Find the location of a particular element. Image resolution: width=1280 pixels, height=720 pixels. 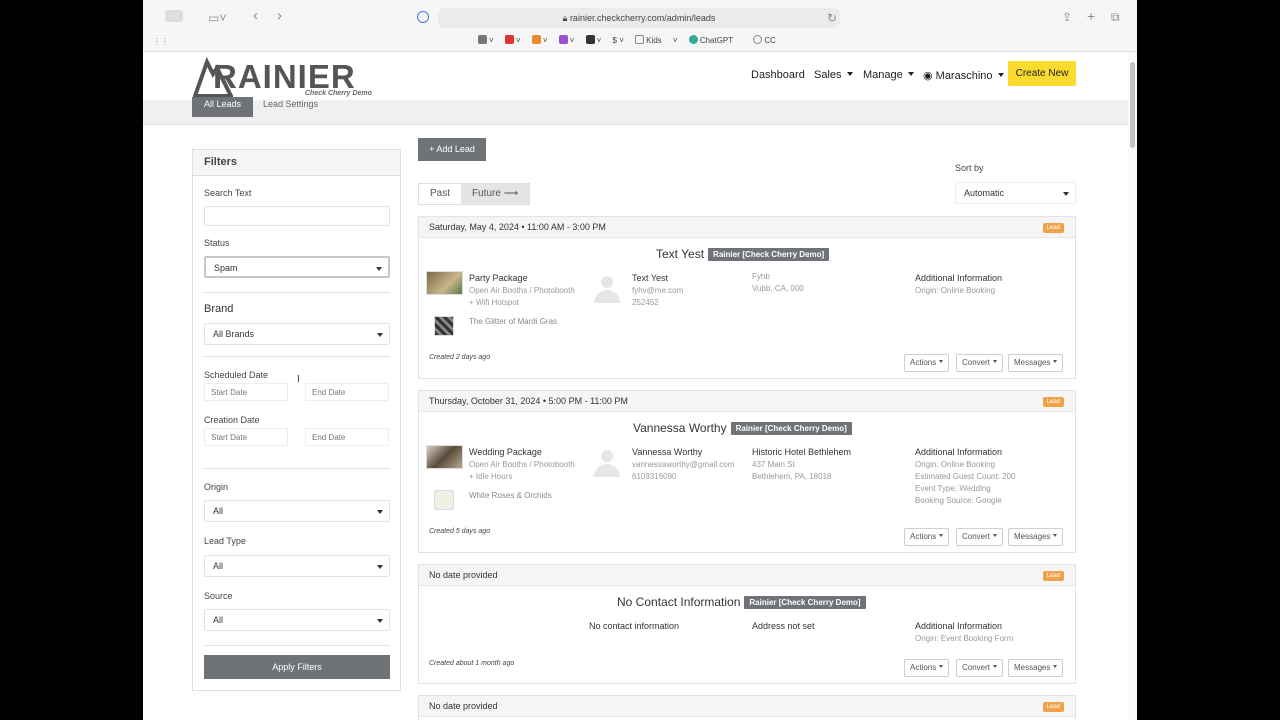

tab-overview-icon: ▭˅ is located at coordinates (217, 18).